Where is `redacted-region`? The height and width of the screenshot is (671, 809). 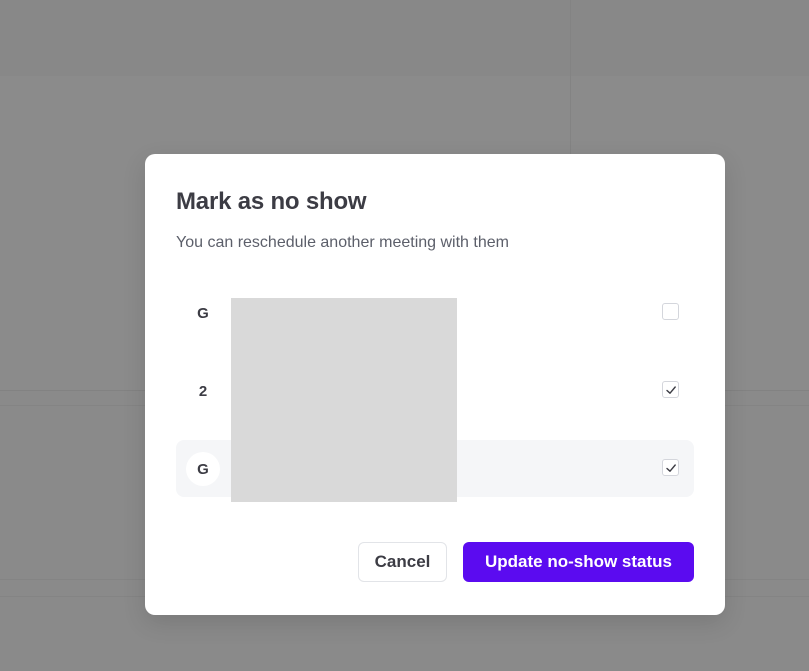 redacted-region is located at coordinates (344, 400).